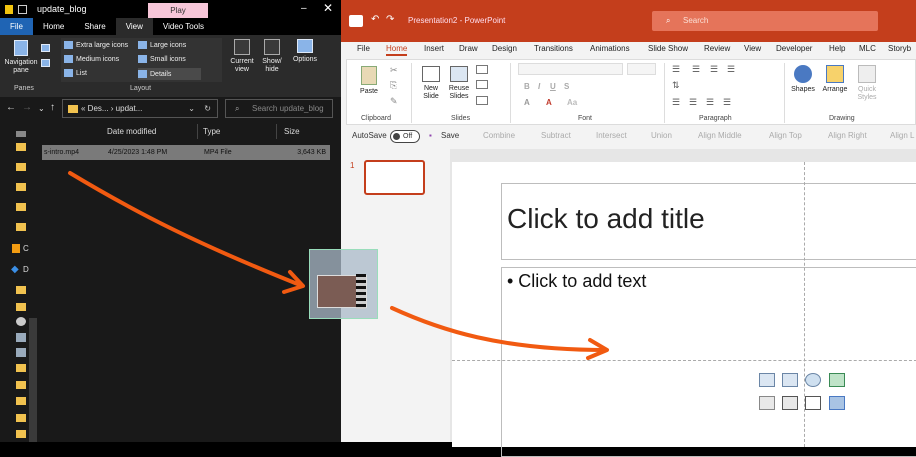  Describe the element at coordinates (693, 102) in the screenshot. I see `align-center-icon: ☰` at that location.